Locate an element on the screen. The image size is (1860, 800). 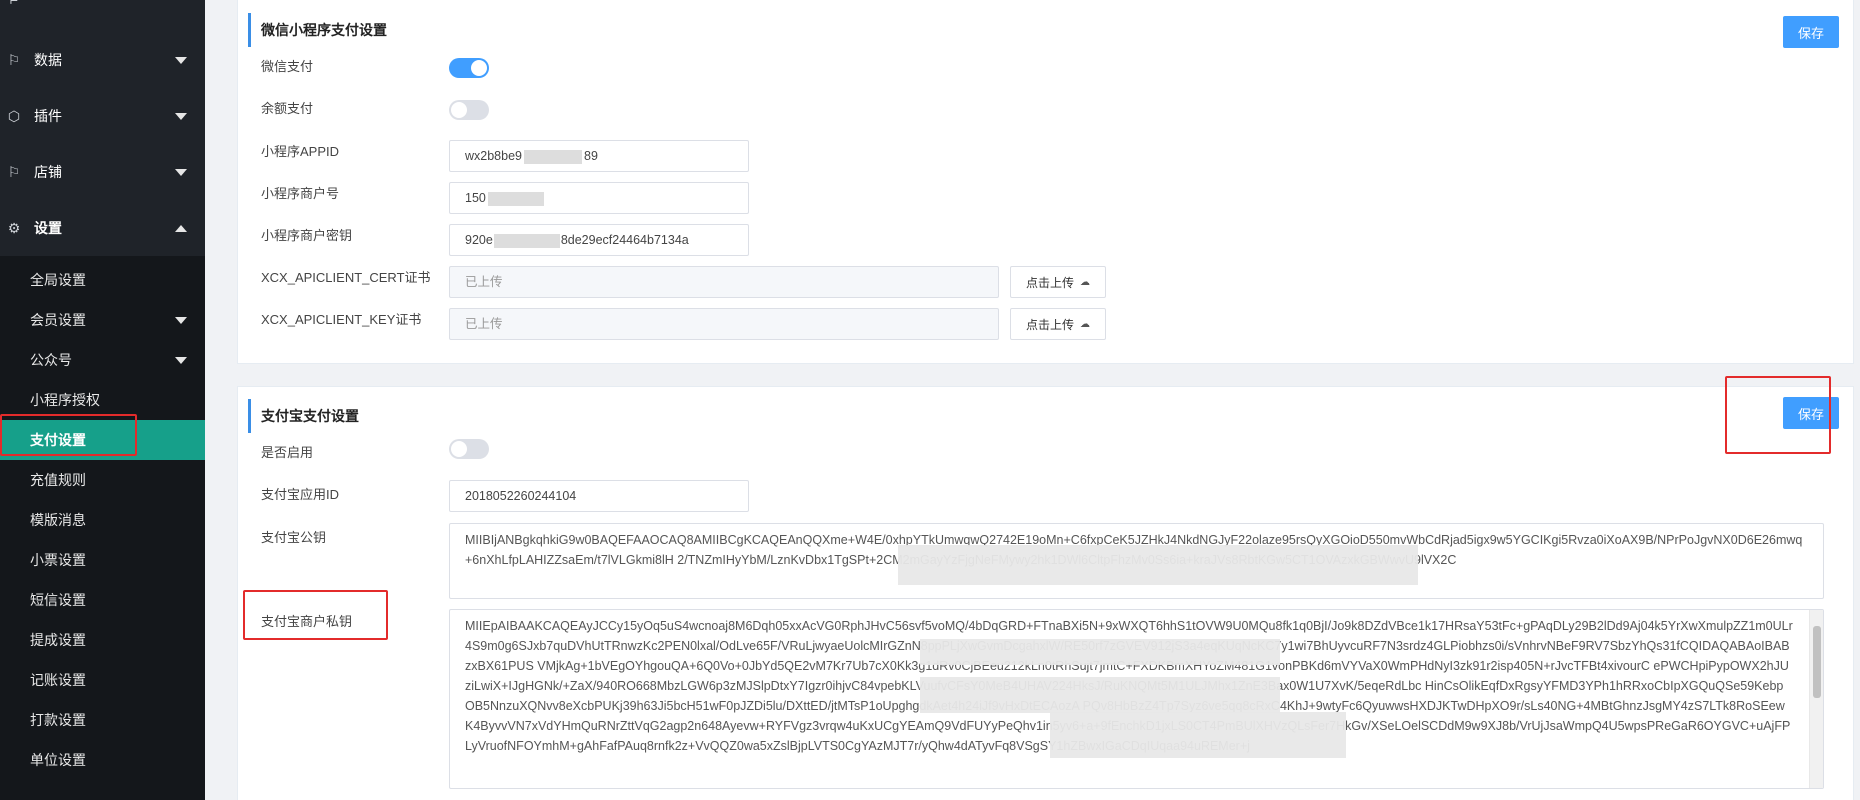
key-label: XCX_APICLIENT_KEY证书 is located at coordinates (341, 319).